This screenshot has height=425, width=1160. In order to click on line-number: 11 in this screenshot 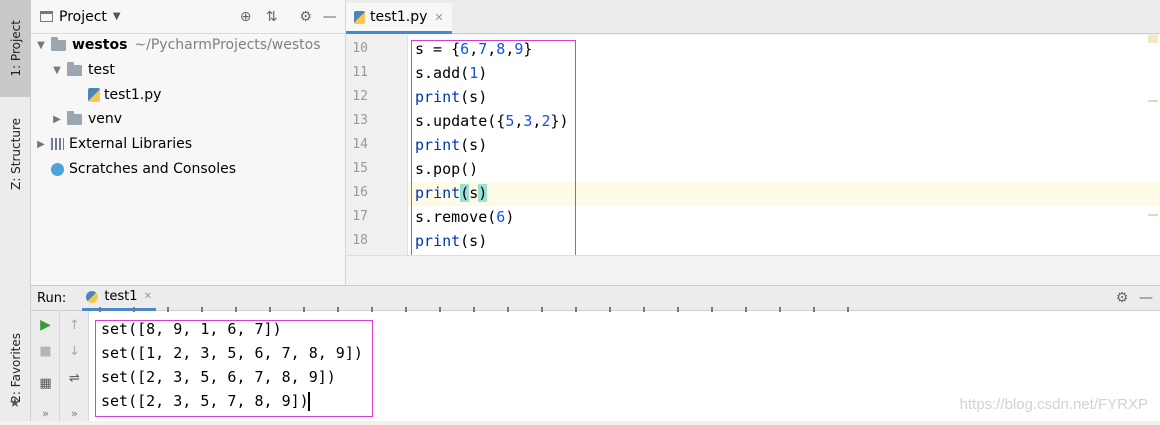, I will do `click(360, 72)`.